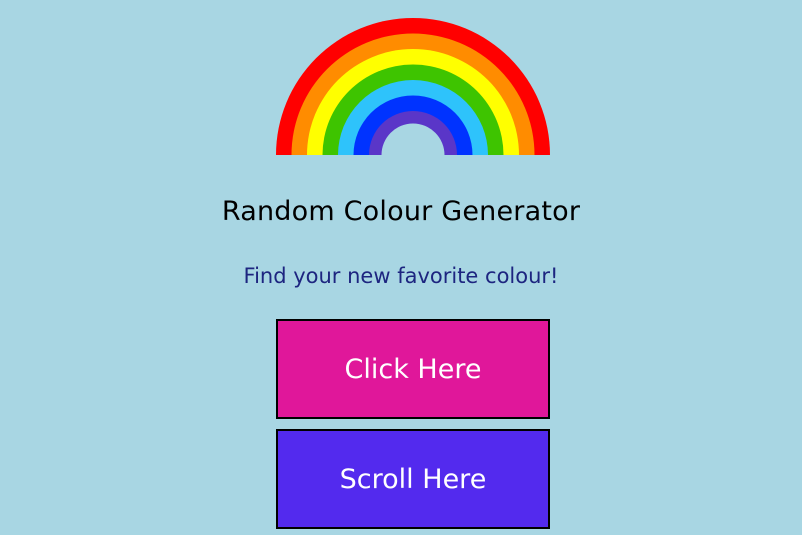  I want to click on rainbow-icon, so click(413, 86).